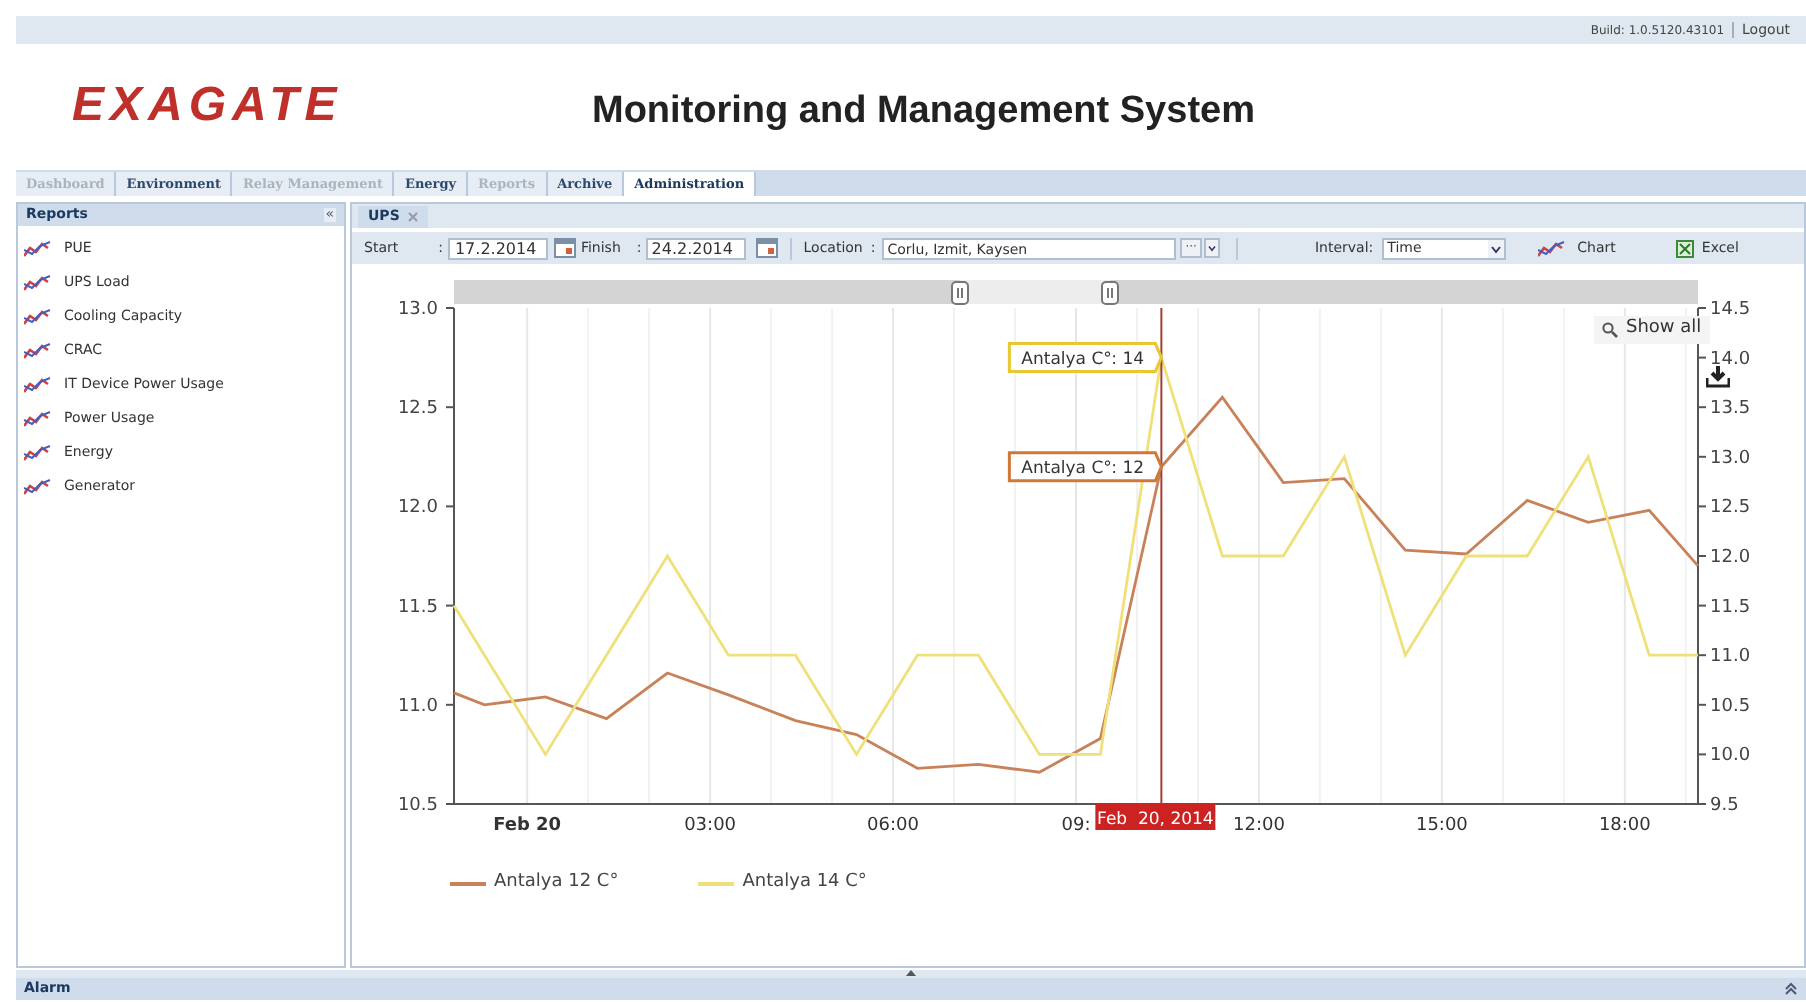  Describe the element at coordinates (710, 826) in the screenshot. I see `axis-label: 03:00` at that location.